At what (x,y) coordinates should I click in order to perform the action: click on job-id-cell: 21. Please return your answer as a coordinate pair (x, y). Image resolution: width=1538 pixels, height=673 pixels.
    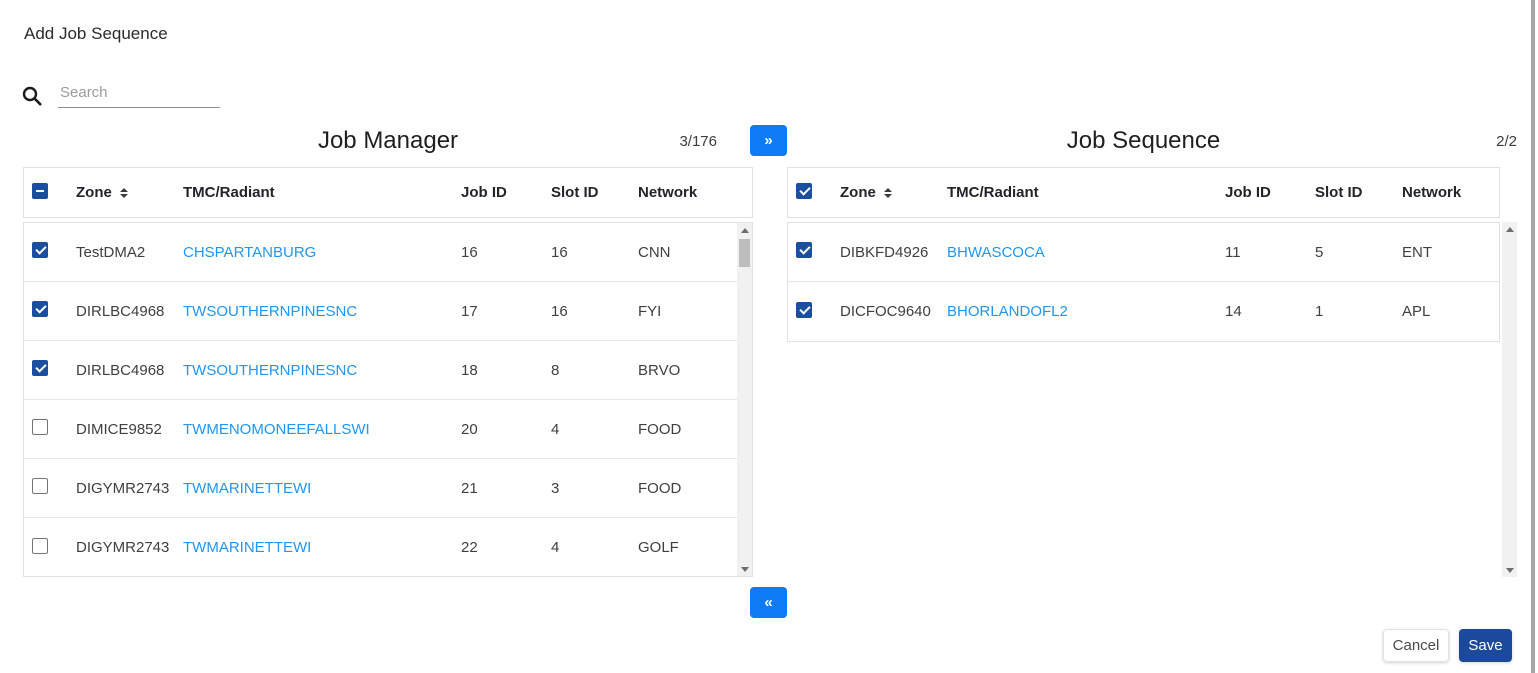
    Looking at the image, I should click on (469, 488).